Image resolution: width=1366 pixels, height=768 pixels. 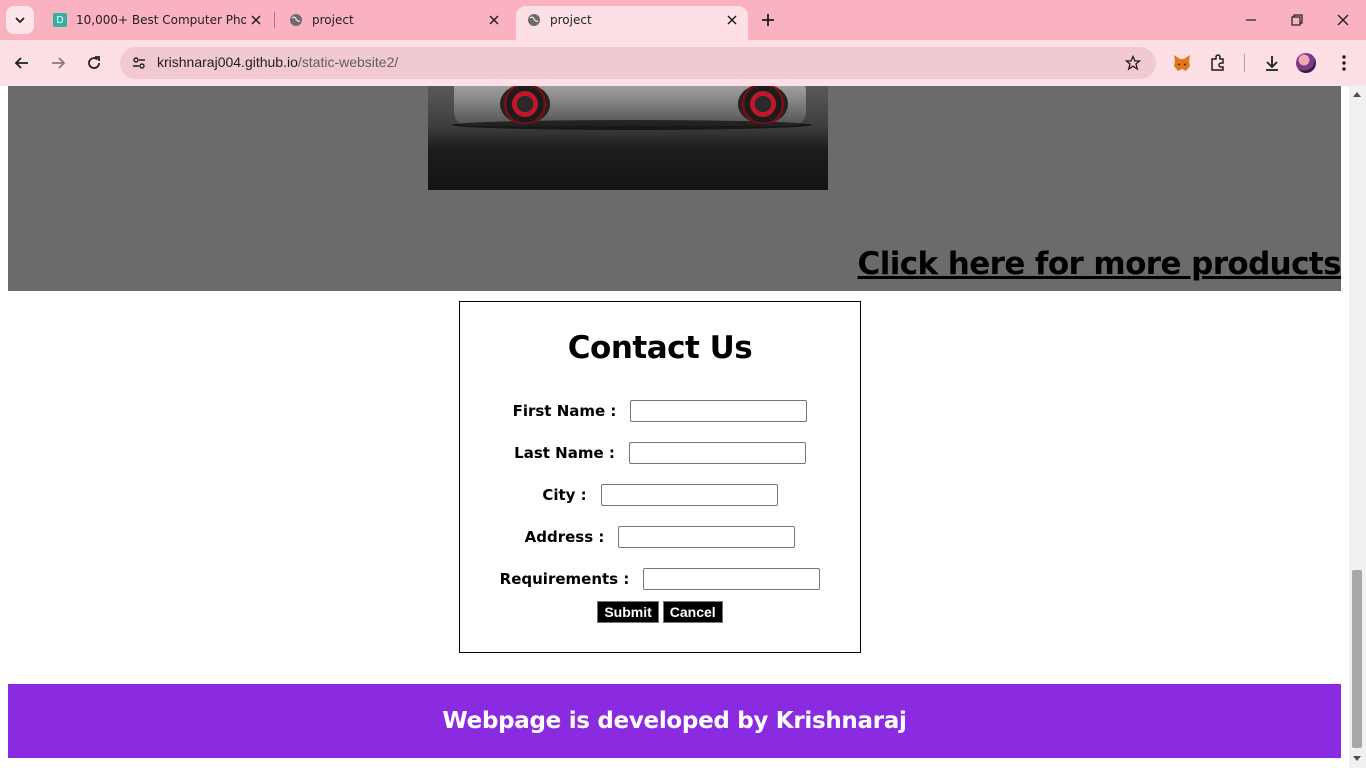 What do you see at coordinates (707, 537) in the screenshot?
I see `address-input` at bounding box center [707, 537].